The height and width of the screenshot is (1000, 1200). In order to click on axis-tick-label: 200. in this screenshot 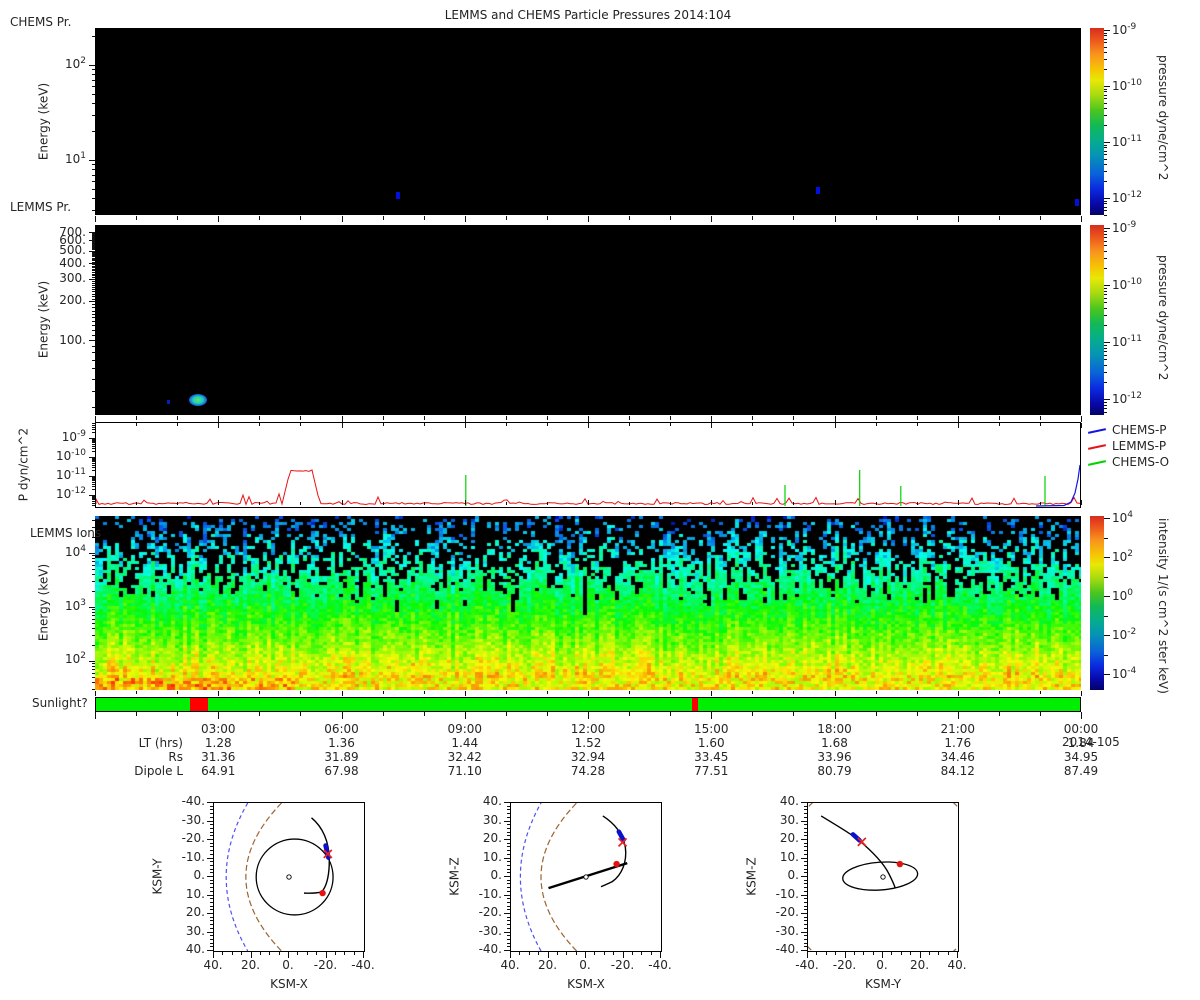, I will do `click(72, 300)`.